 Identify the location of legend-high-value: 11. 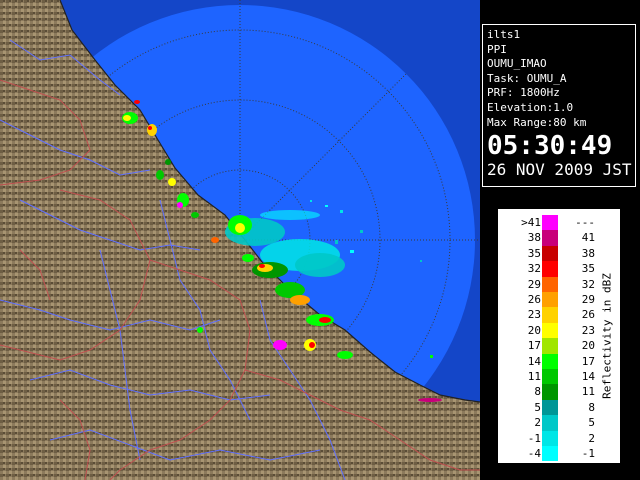
(588, 392).